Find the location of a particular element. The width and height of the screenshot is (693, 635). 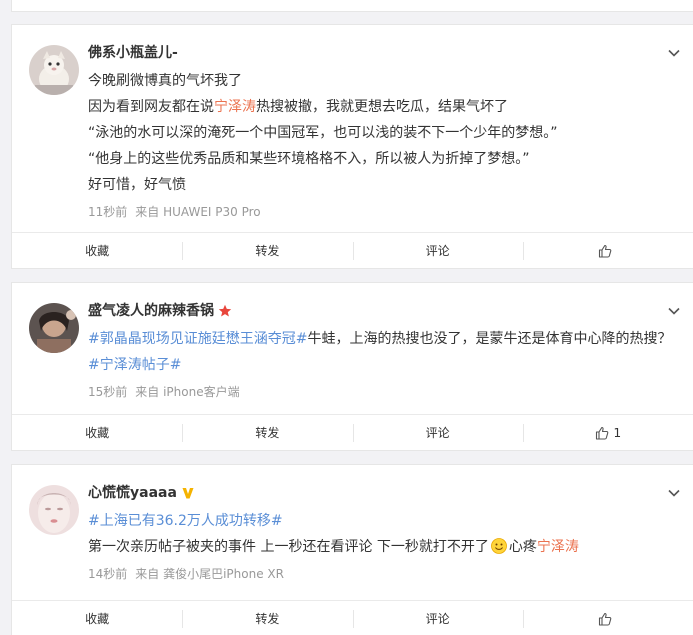

username: 盛气凌人的麻辣香锅 is located at coordinates (390, 311).